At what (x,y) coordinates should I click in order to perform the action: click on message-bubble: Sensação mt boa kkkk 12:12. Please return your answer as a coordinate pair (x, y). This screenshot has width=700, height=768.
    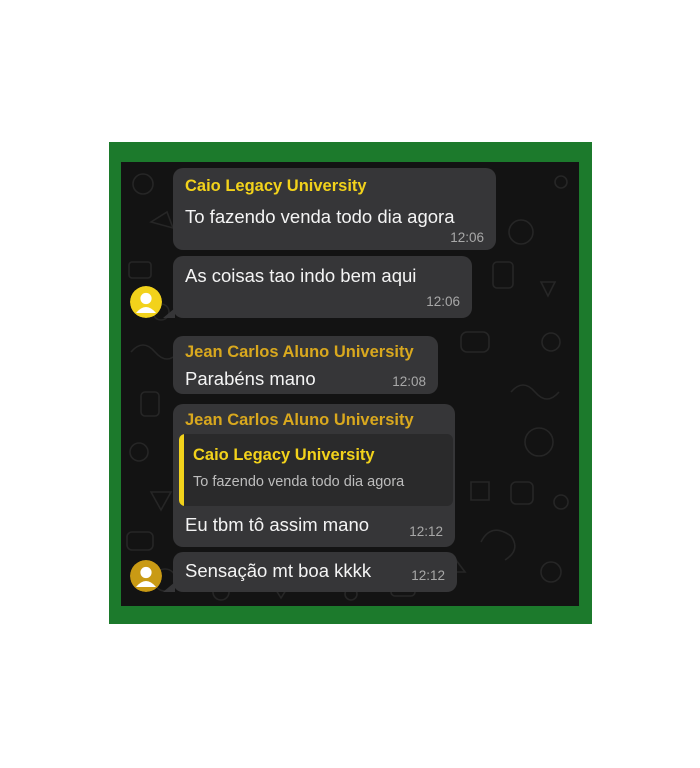
    Looking at the image, I should click on (315, 572).